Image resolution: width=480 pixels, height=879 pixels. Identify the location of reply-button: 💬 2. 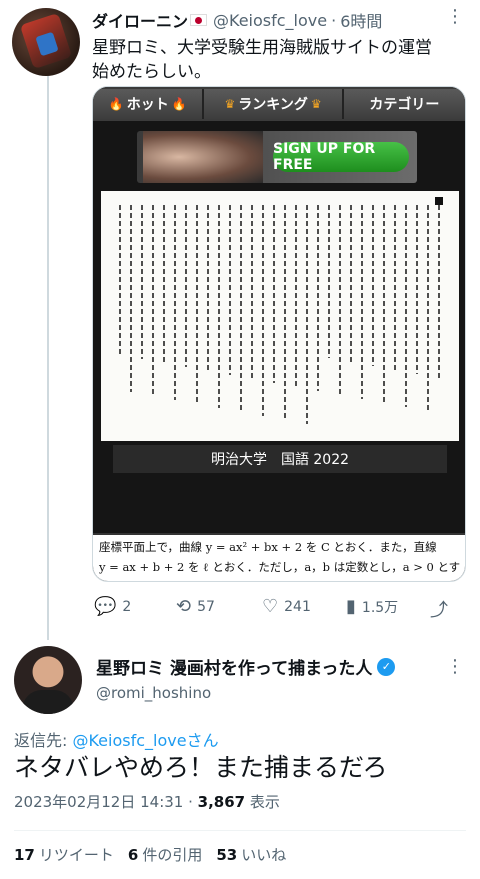
(112, 606).